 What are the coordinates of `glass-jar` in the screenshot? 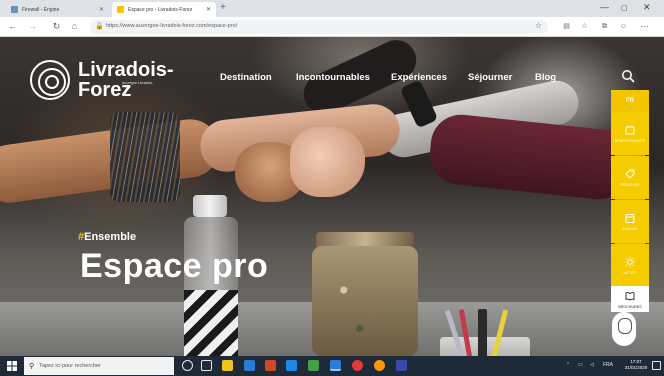 It's located at (365, 294).